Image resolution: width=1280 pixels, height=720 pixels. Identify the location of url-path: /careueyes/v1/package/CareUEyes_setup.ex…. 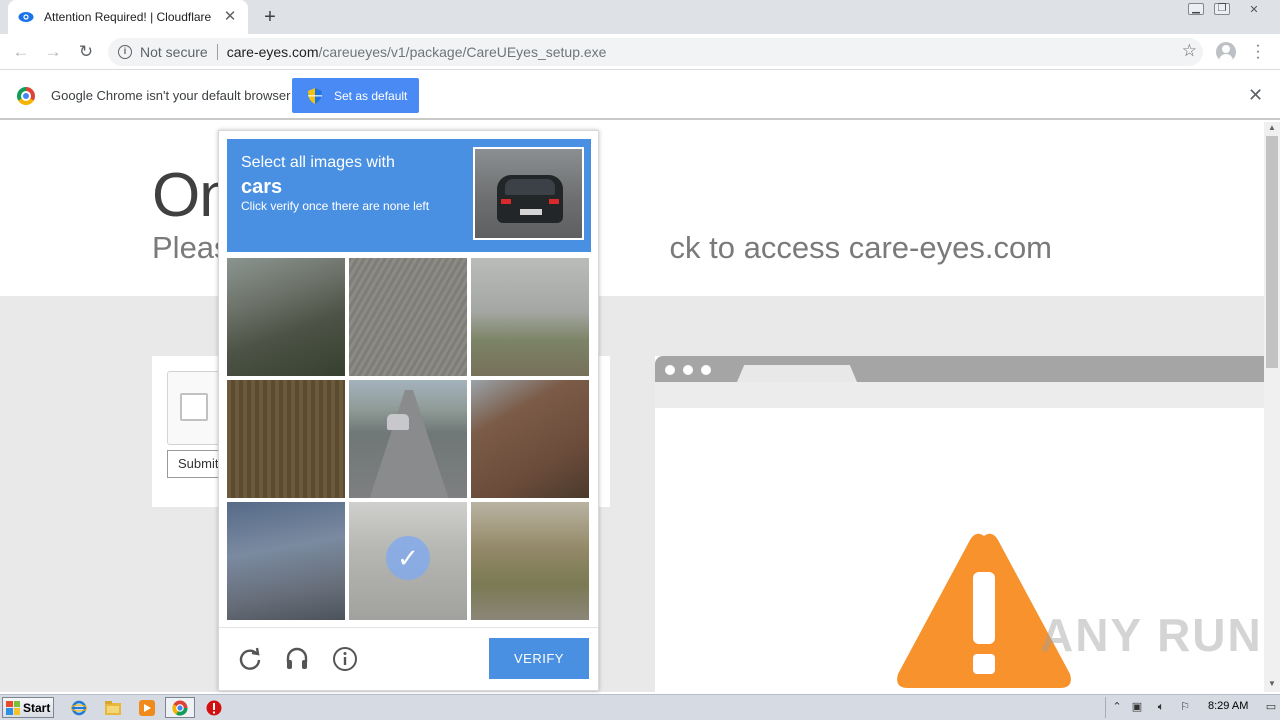
(462, 52).